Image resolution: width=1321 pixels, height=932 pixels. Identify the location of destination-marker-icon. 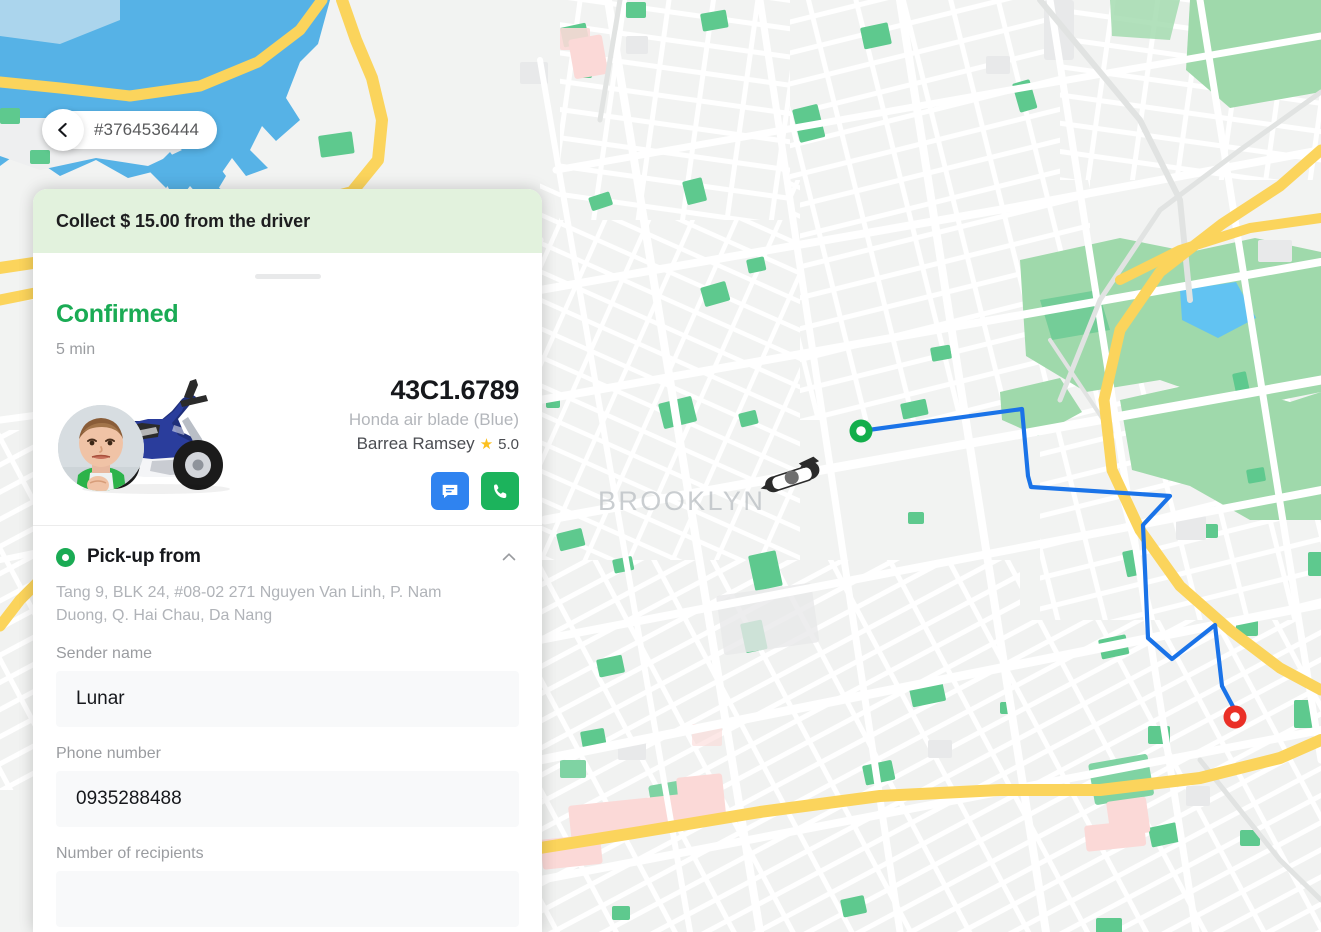
(1235, 717).